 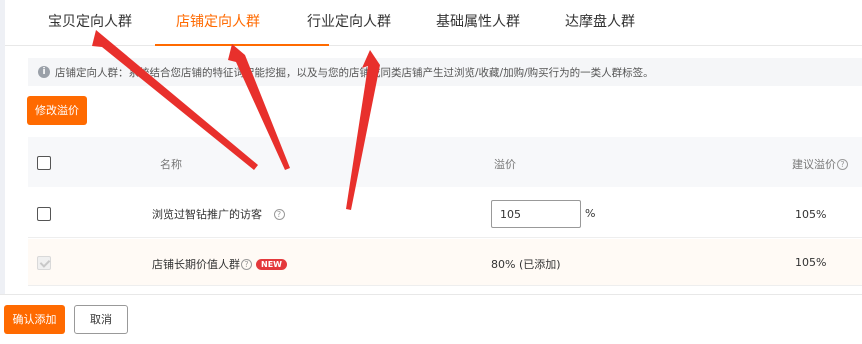 I want to click on new-badge: NEW, so click(x=271, y=264).